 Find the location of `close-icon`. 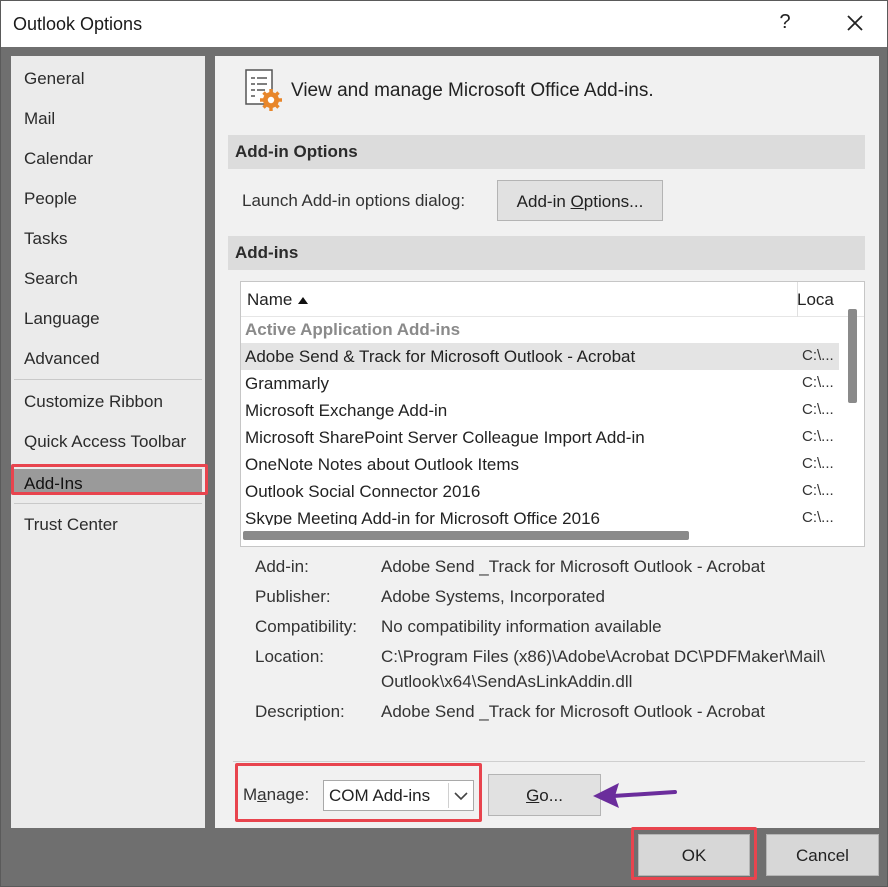

close-icon is located at coordinates (855, 23).